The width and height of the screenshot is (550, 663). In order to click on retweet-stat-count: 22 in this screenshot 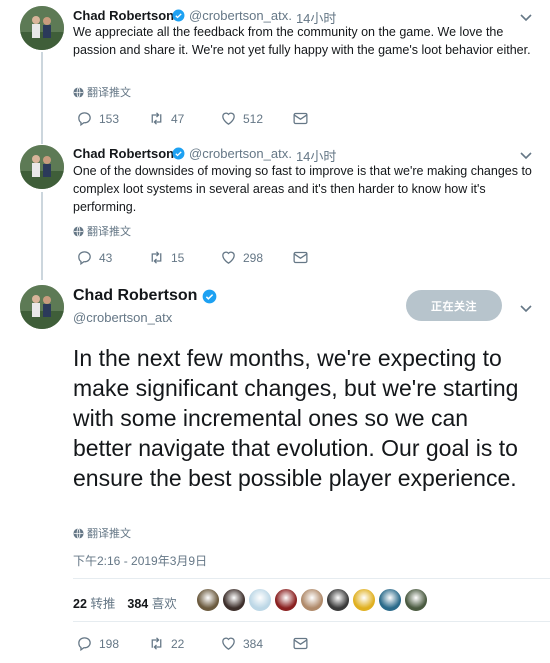, I will do `click(80, 604)`.